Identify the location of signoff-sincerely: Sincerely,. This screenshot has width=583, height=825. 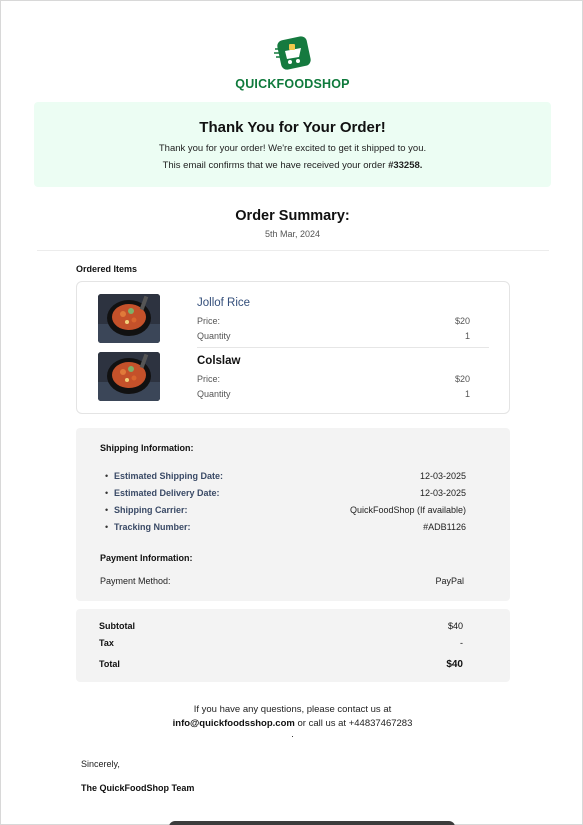
(100, 764).